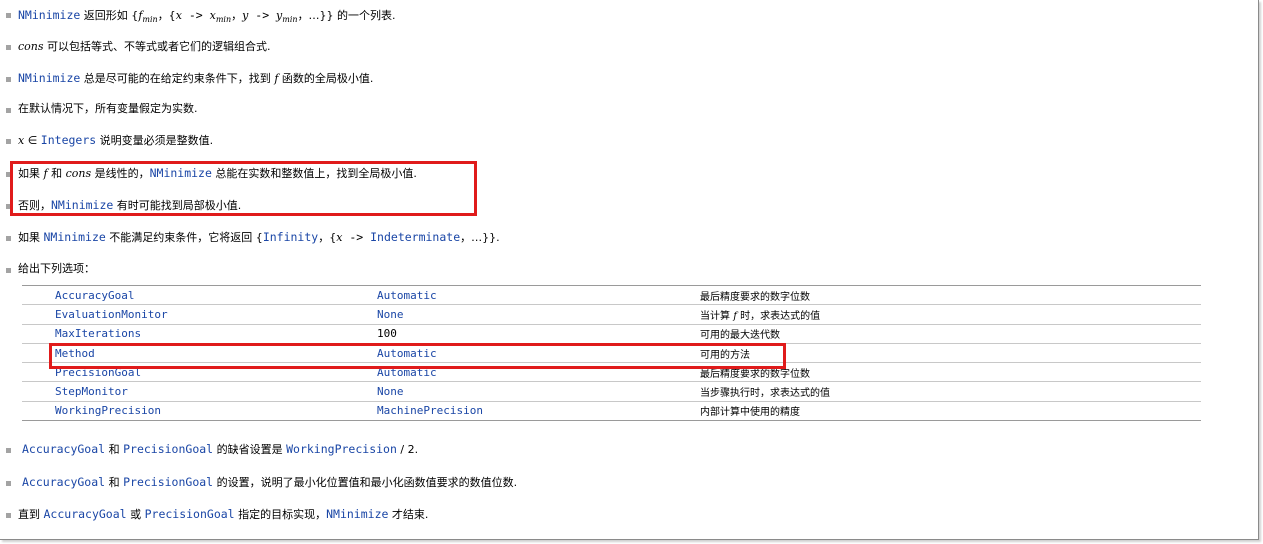 The image size is (1263, 544). I want to click on symbol-link: WorkingPrecision, so click(341, 449).